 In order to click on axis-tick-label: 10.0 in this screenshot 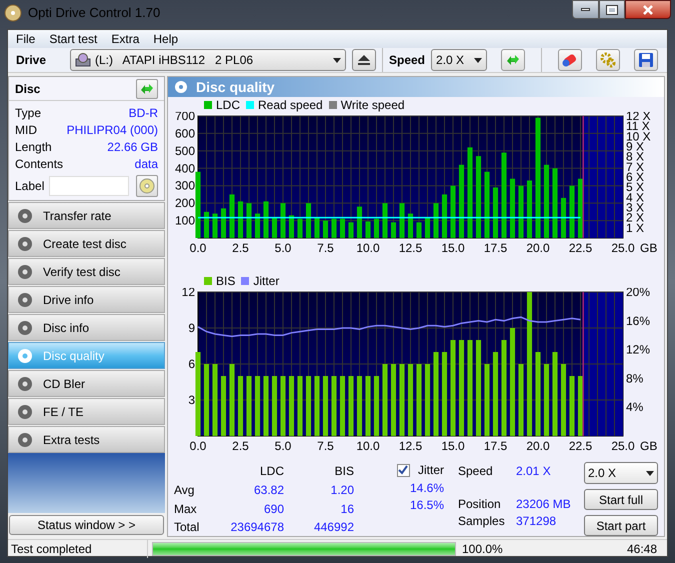, I will do `click(368, 446)`.